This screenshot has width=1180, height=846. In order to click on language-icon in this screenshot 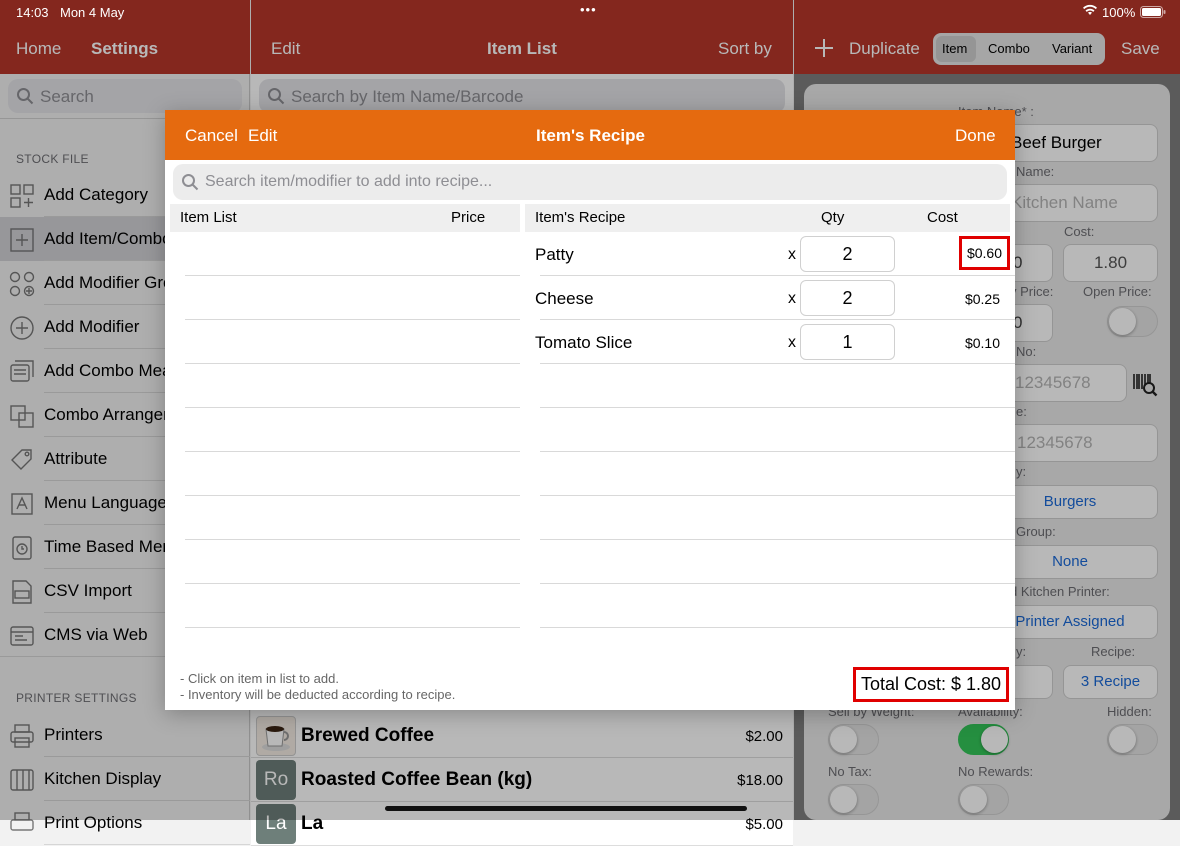, I will do `click(22, 504)`.